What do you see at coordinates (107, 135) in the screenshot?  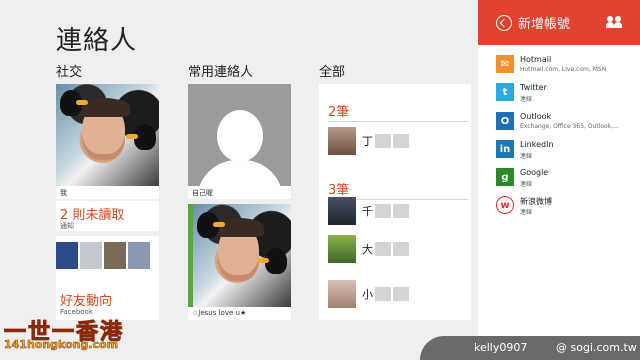 I see `me-photo` at bounding box center [107, 135].